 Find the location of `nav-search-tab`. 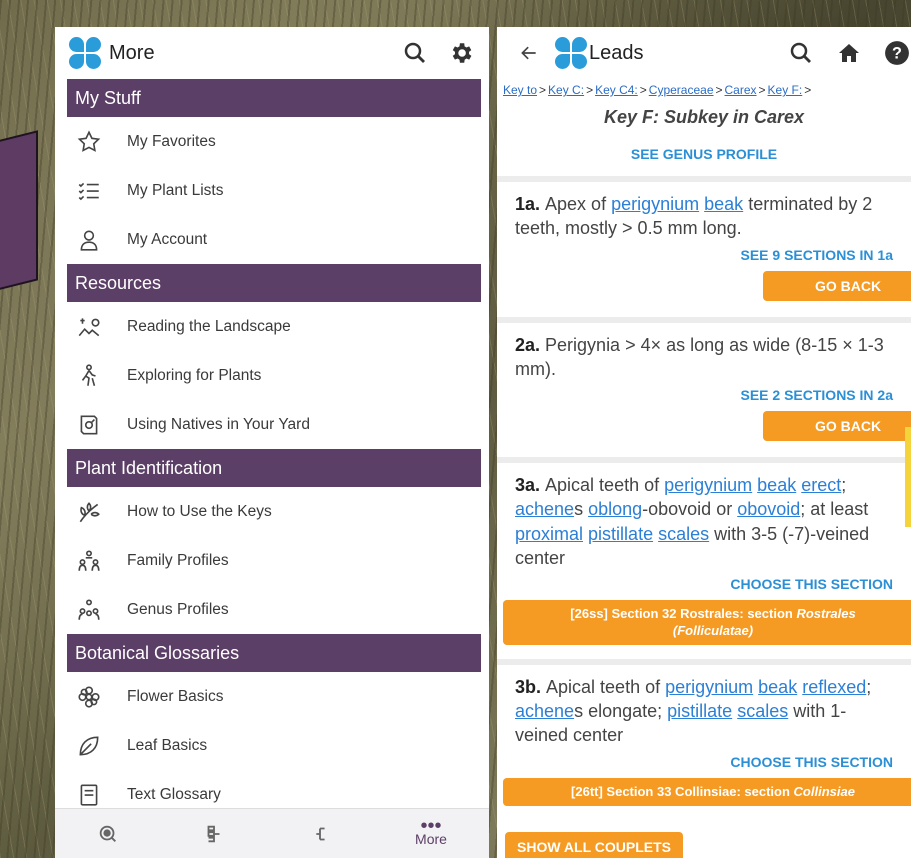

nav-search-tab is located at coordinates (108, 834).